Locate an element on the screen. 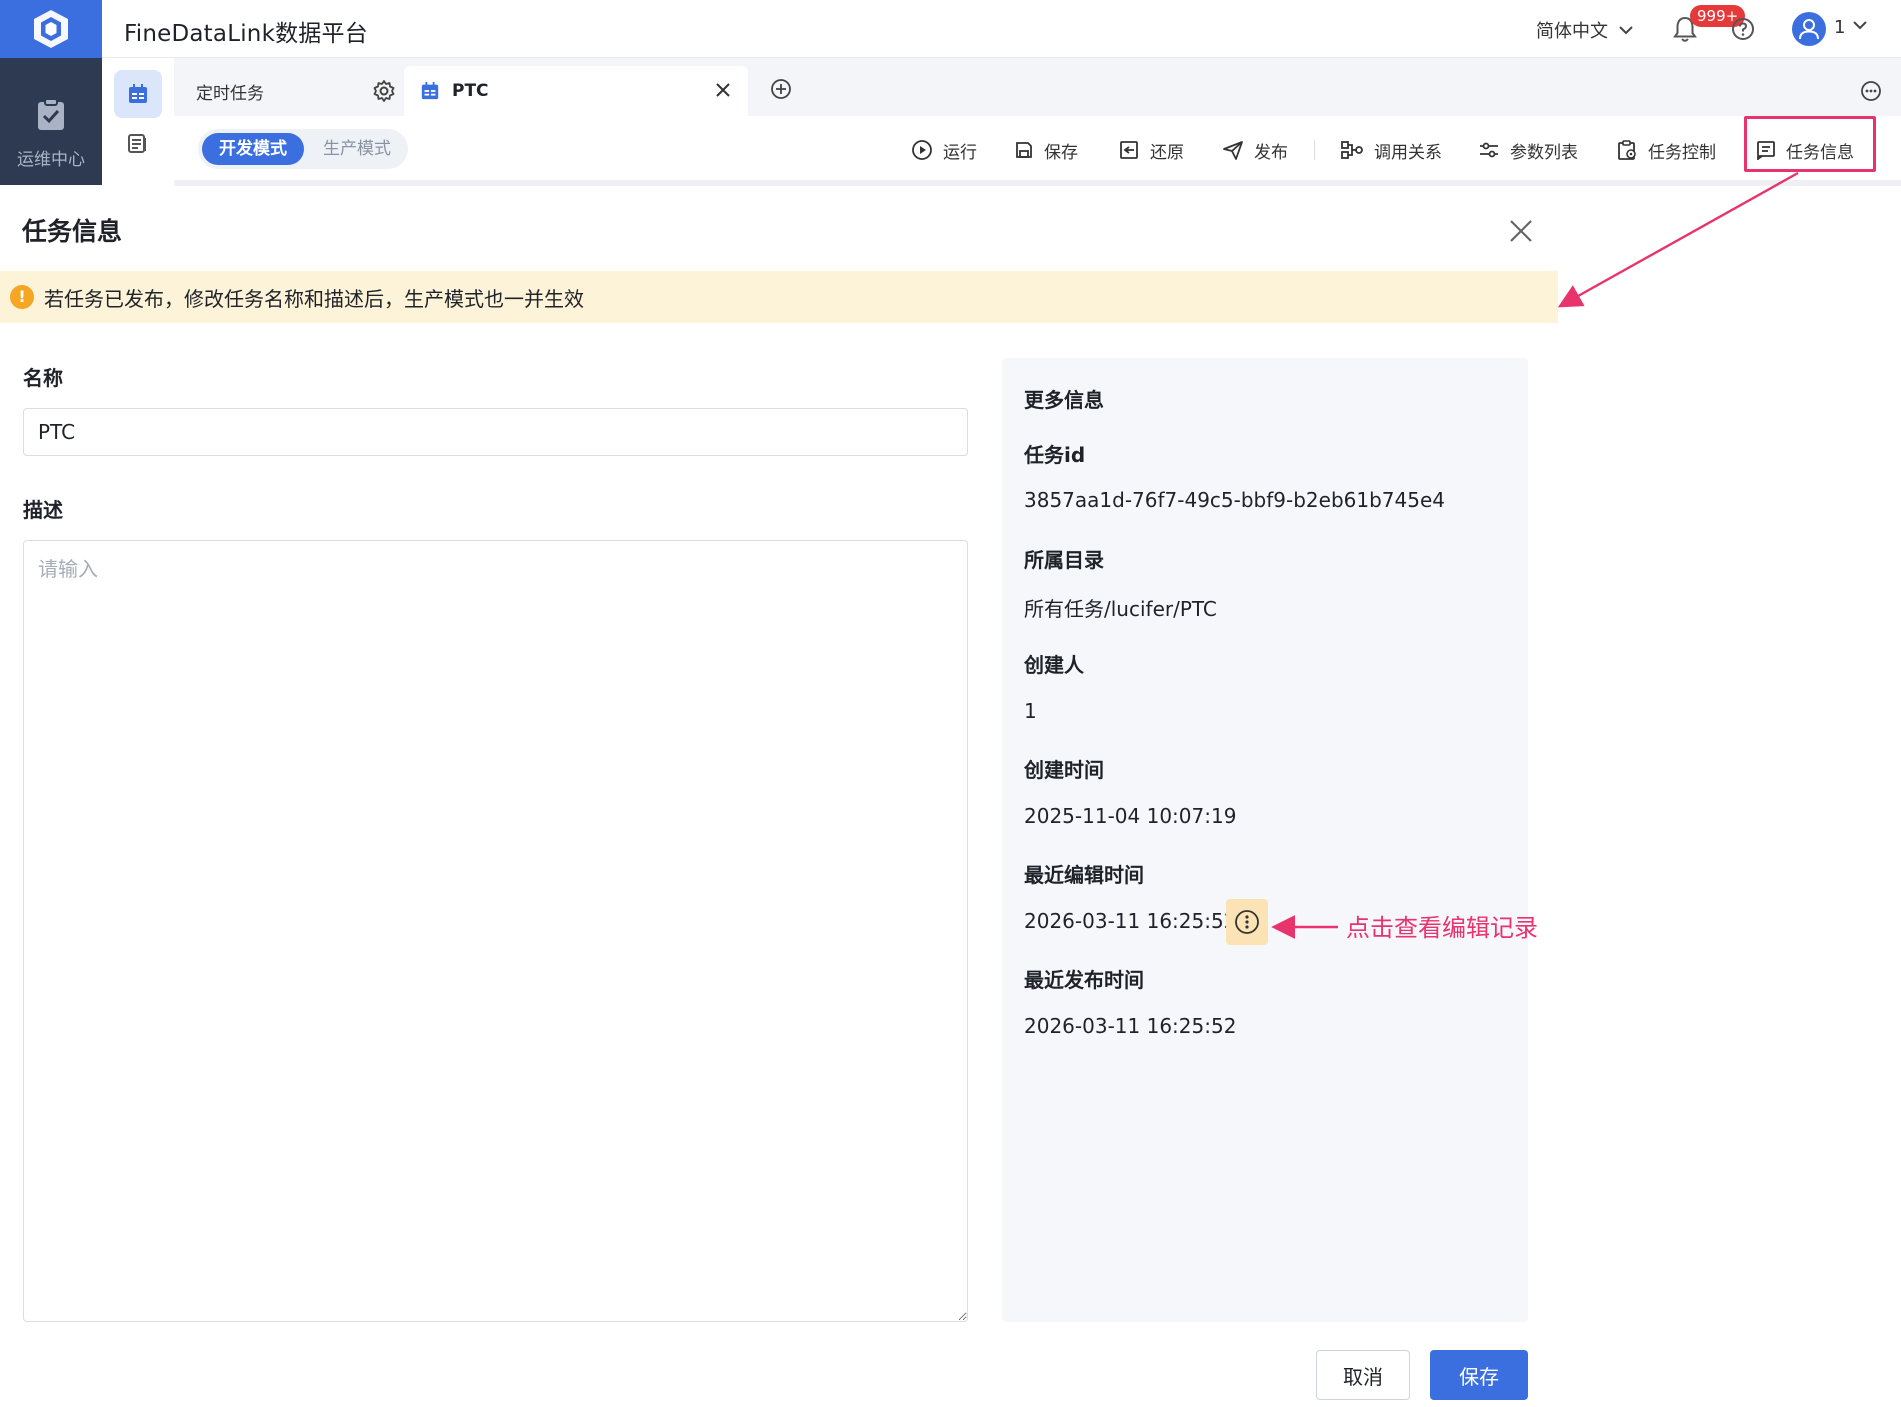 The height and width of the screenshot is (1407, 1901). ops-center-label: 运维中心 is located at coordinates (51, 160).